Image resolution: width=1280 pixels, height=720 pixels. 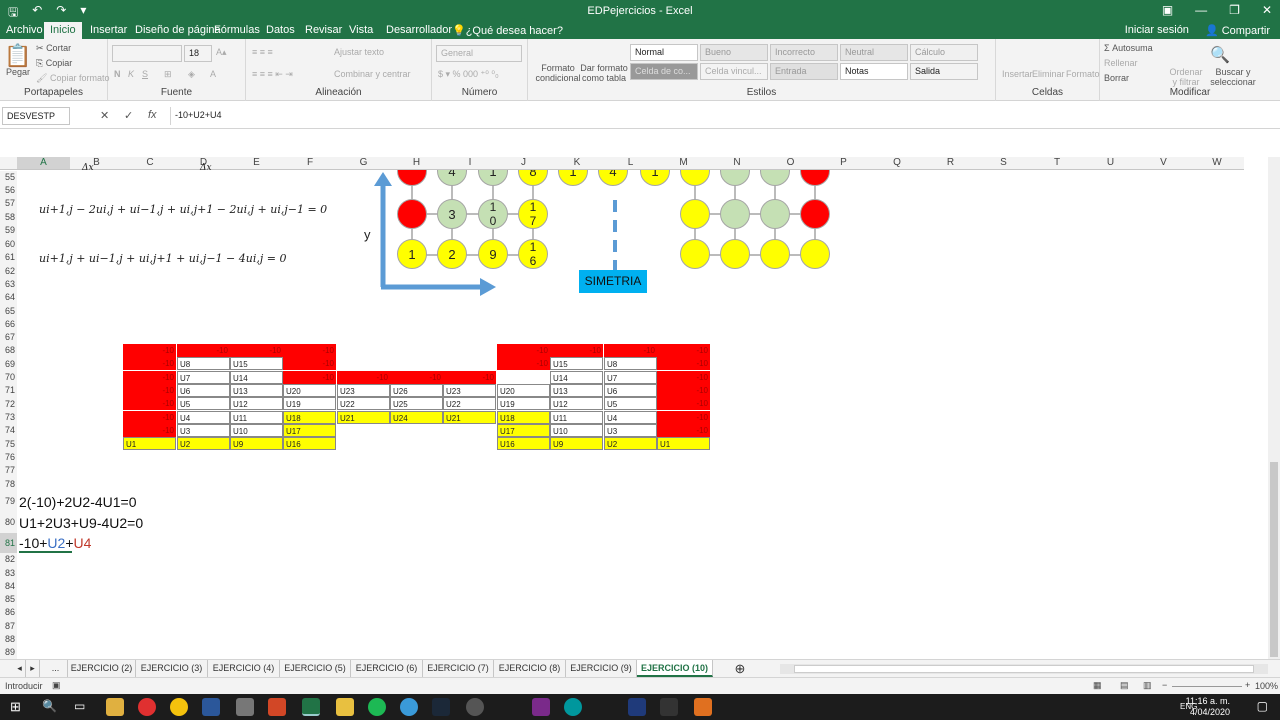 I want to click on equation-row-80: U1+2U3+U9-4U2=0, so click(x=81, y=523).